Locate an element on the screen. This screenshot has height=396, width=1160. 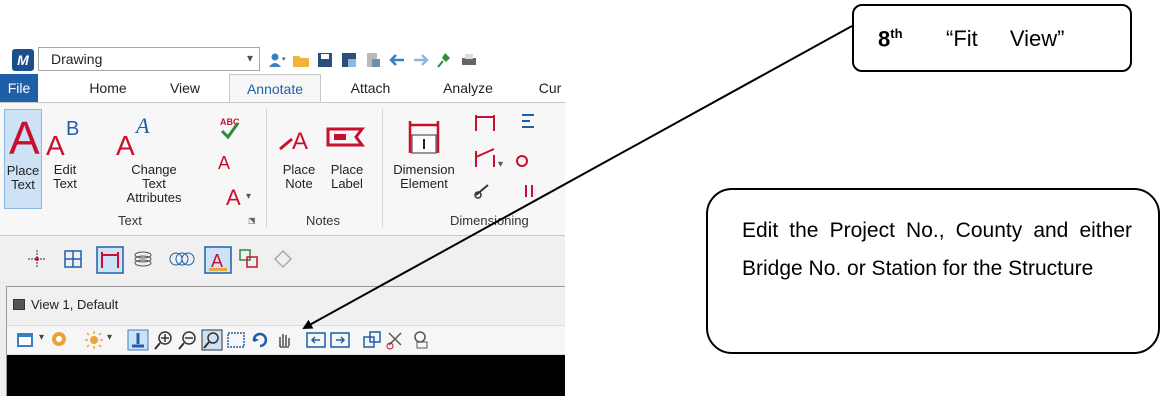
zoom-out-icon is located at coordinates (188, 340).